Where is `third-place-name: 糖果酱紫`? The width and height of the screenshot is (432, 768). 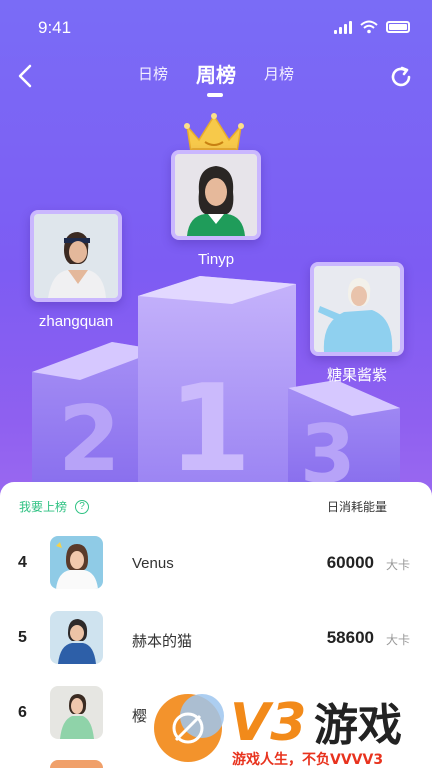 third-place-name: 糖果酱紫 is located at coordinates (356, 375).